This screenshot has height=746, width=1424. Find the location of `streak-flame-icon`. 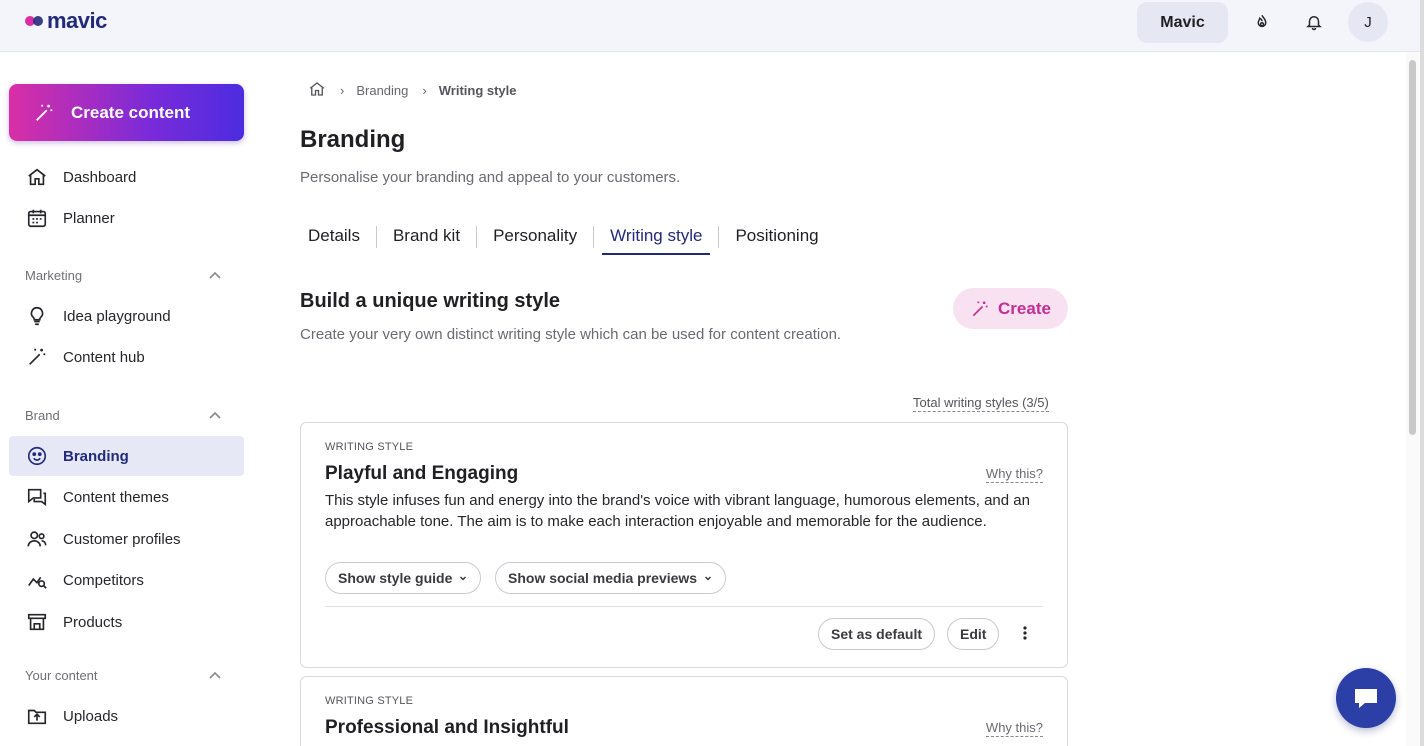

streak-flame-icon is located at coordinates (1262, 22).